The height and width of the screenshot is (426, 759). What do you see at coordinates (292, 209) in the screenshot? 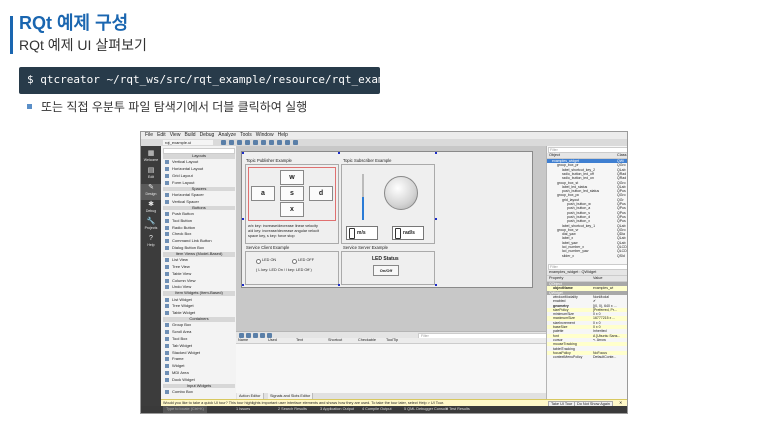
I see `key-x-button: x` at bounding box center [292, 209].